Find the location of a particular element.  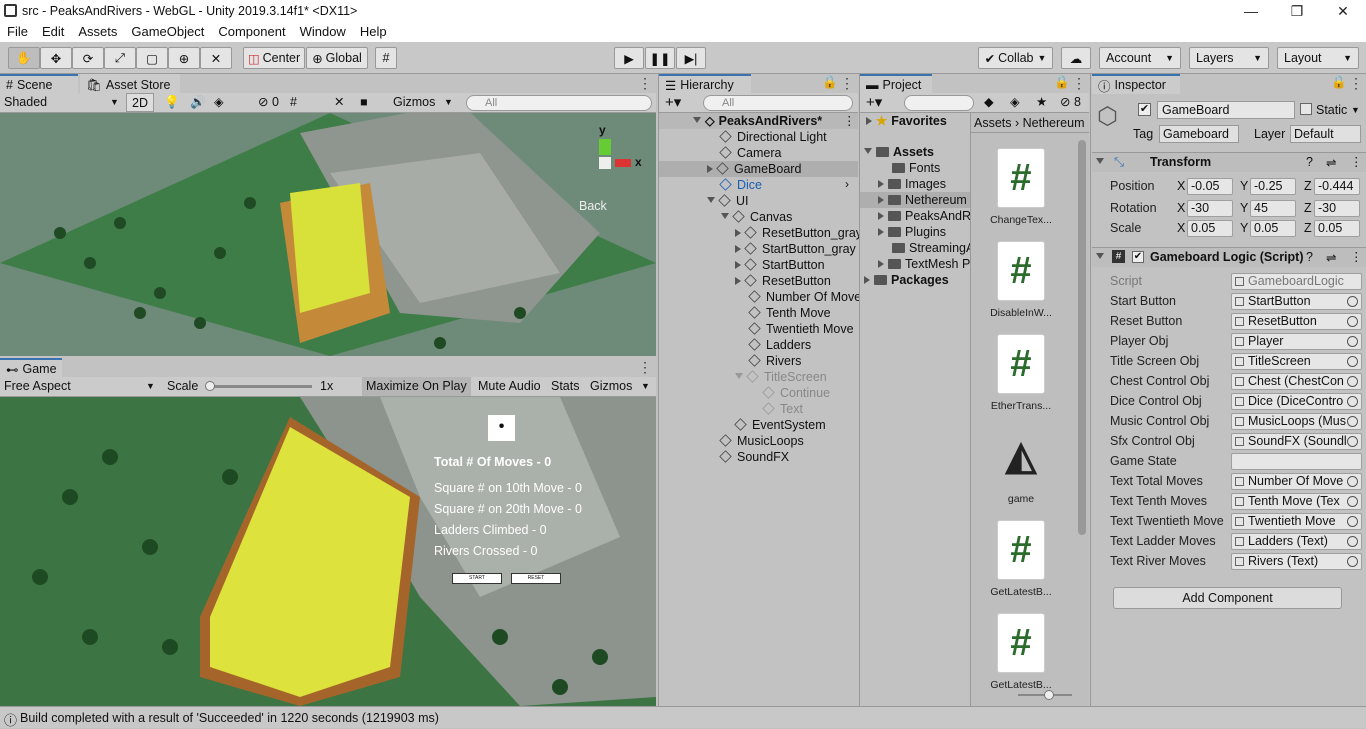

field-value-dice-control-obj: Dice (DiceContro is located at coordinates (1296, 401).